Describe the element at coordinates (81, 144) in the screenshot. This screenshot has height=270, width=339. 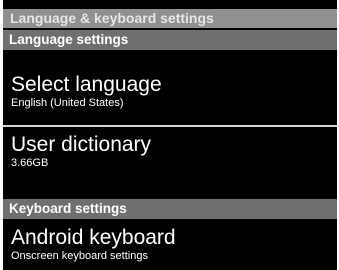
I see `user-dictionary-title: User dictionary` at that location.